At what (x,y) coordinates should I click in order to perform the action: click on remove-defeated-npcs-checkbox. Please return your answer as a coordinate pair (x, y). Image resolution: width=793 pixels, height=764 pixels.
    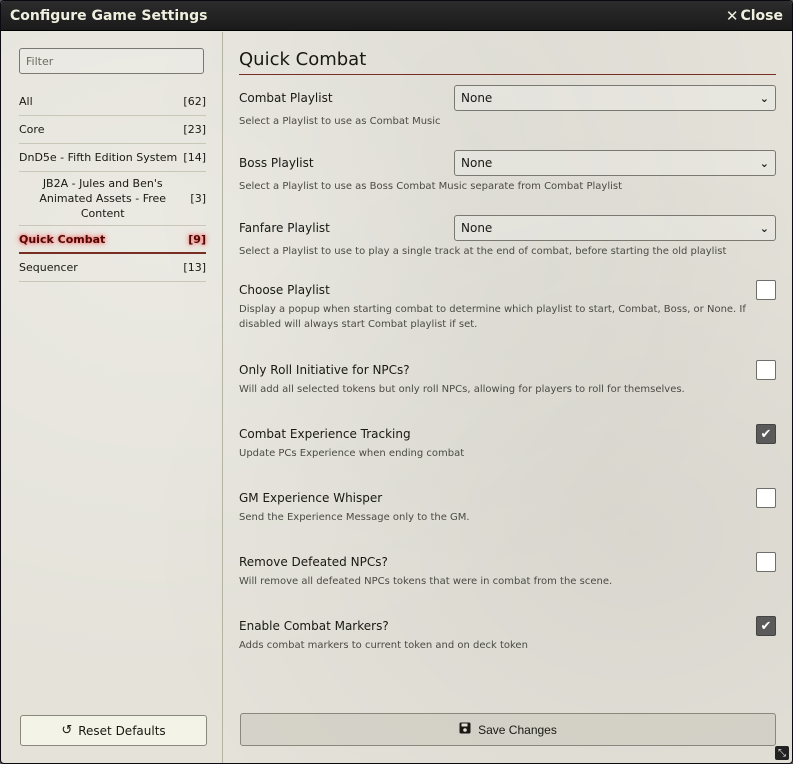
    Looking at the image, I should click on (766, 562).